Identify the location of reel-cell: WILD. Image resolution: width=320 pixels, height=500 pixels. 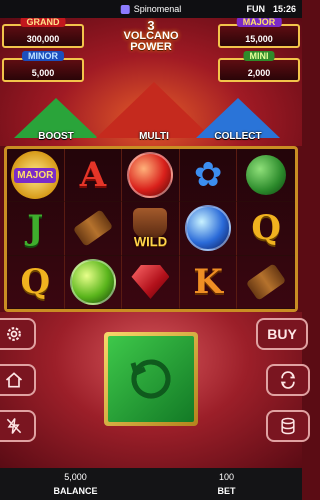
(151, 229).